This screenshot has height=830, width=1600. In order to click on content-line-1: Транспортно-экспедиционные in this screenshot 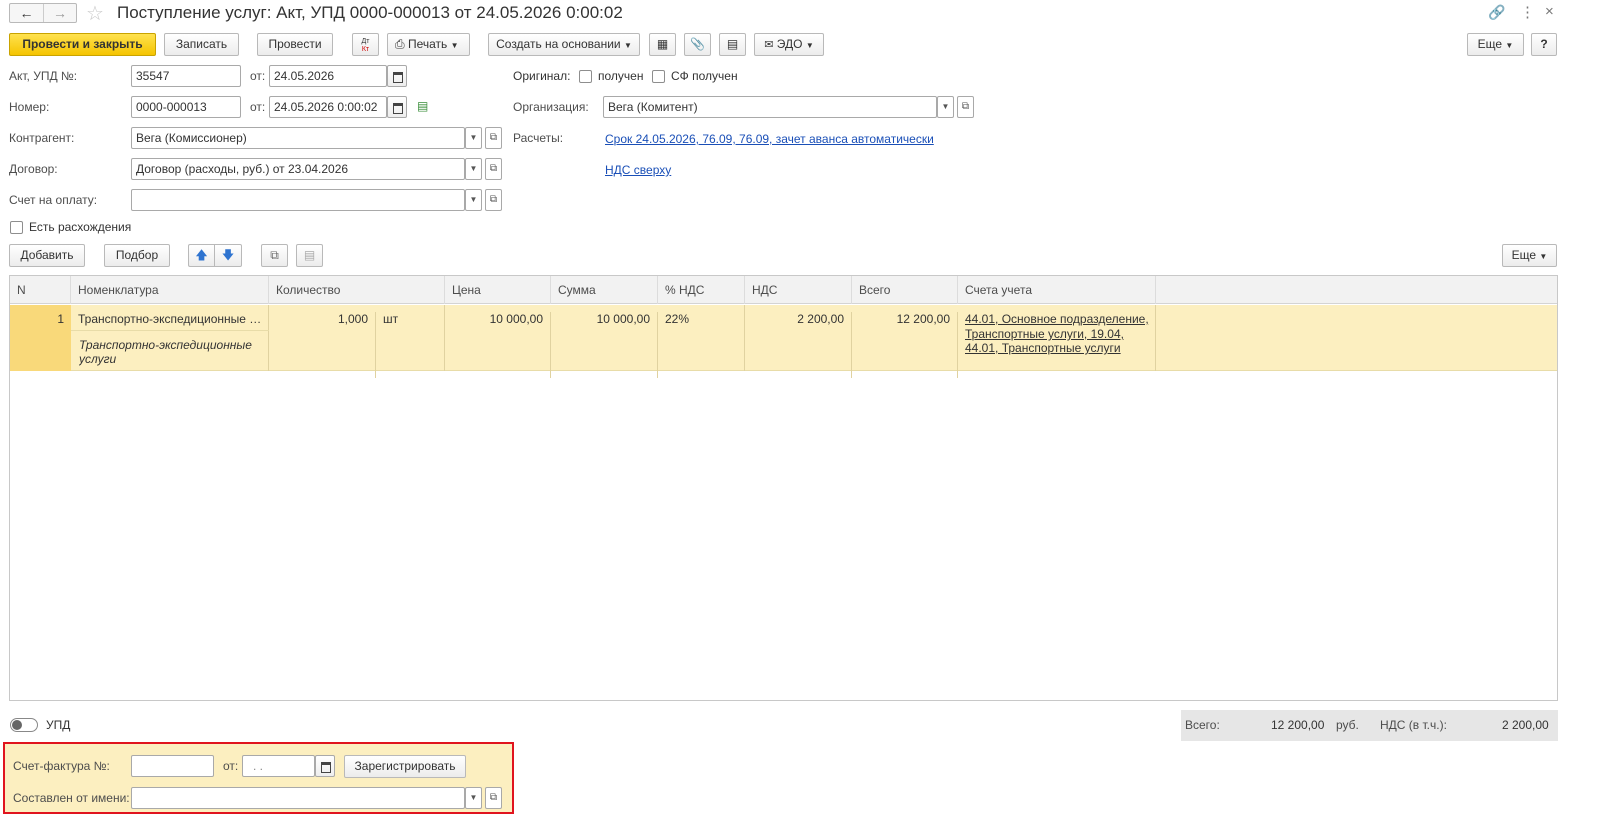, I will do `click(165, 345)`.